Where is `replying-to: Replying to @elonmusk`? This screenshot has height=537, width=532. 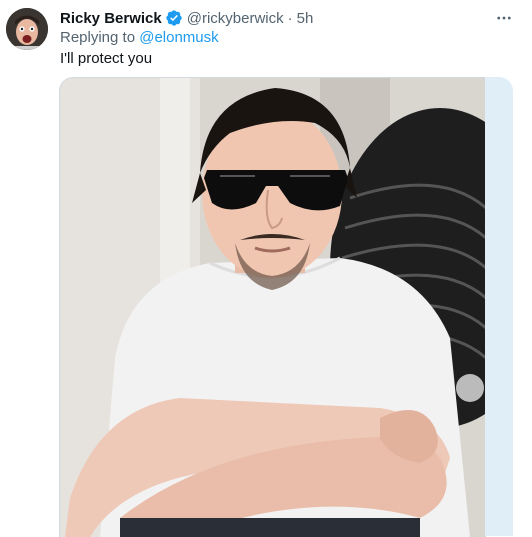 replying-to: Replying to @elonmusk is located at coordinates (139, 37).